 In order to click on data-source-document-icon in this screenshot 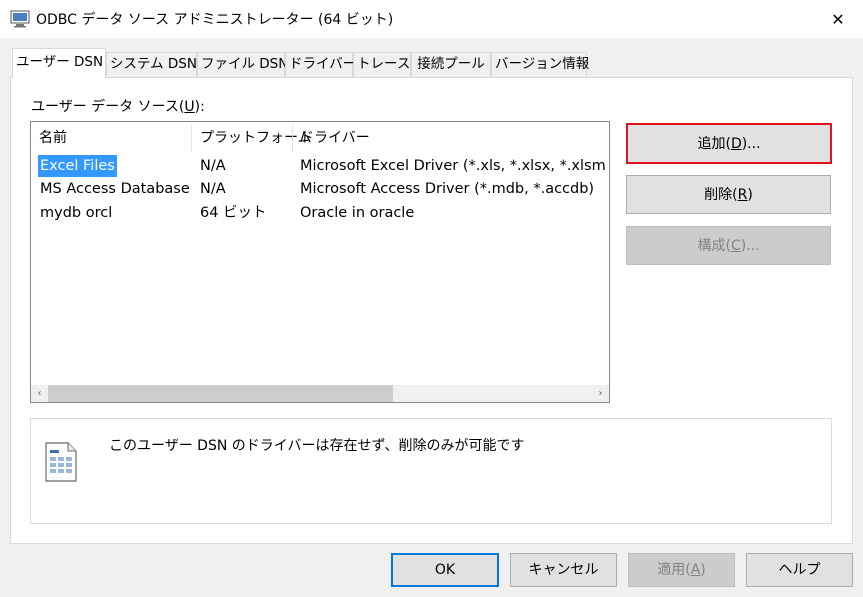, I will do `click(61, 462)`.